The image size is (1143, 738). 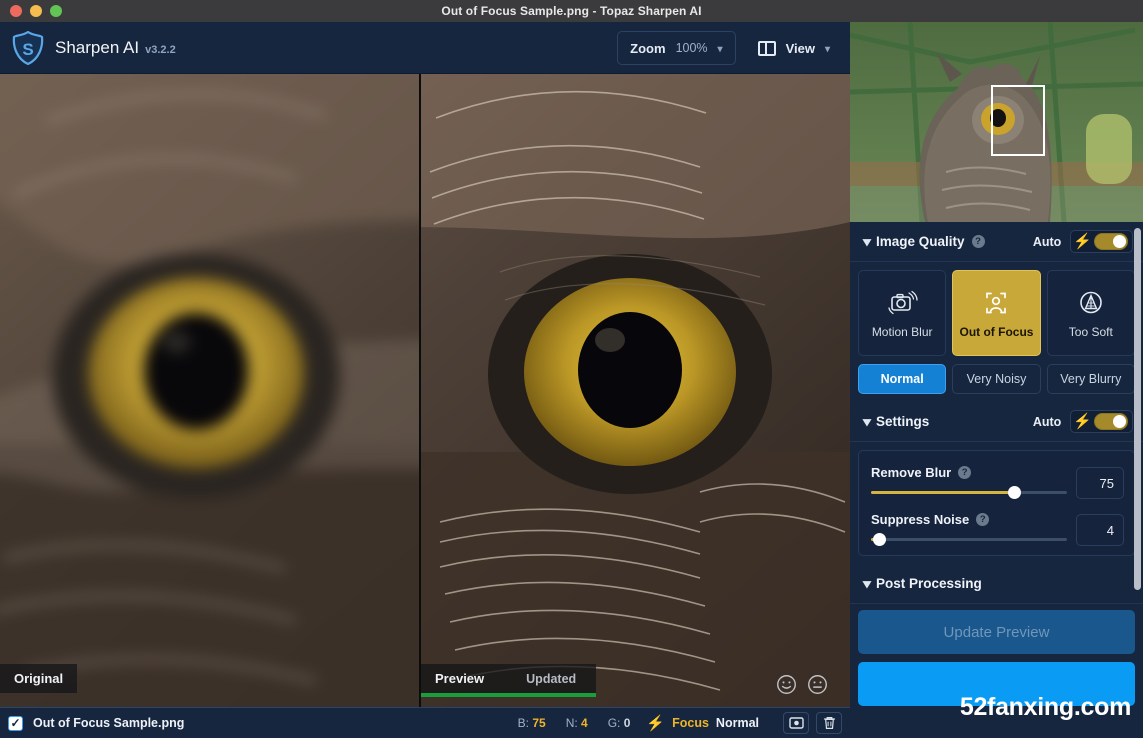 What do you see at coordinates (614, 723) in the screenshot?
I see `stat-grain-key: G:` at bounding box center [614, 723].